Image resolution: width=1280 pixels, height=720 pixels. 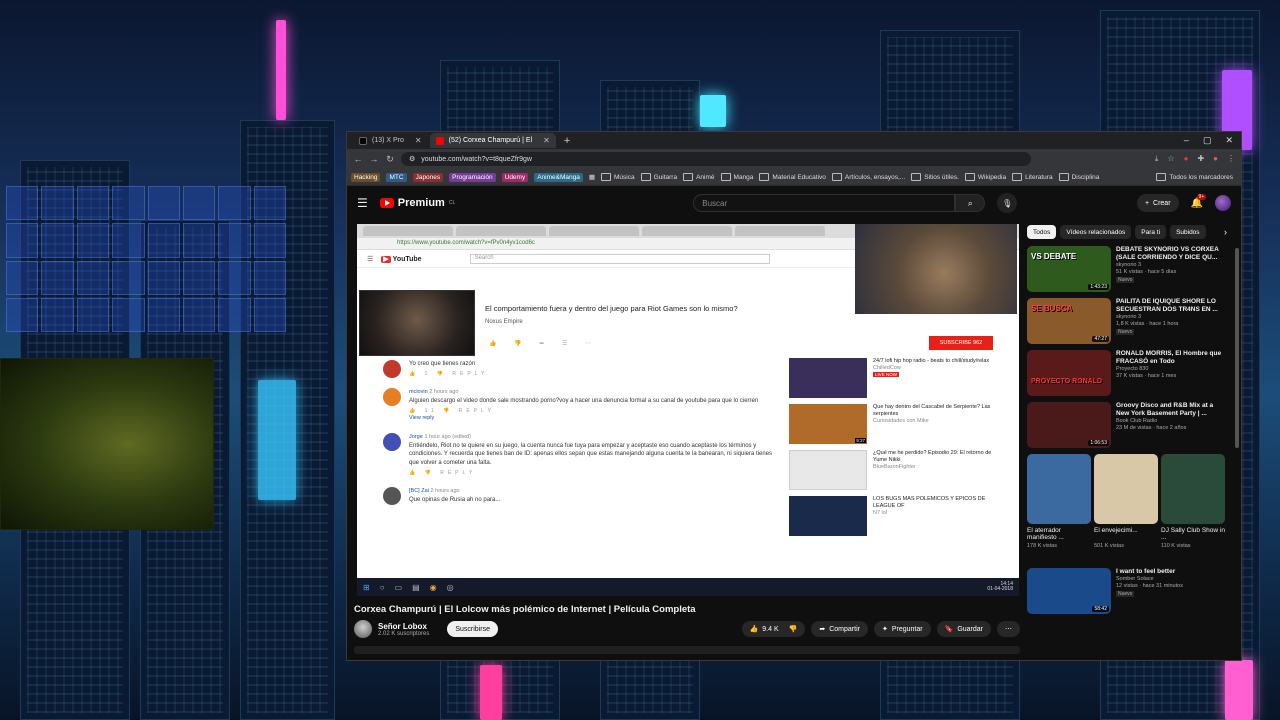 I want to click on extensions-puzzle-icon: ✚, so click(x=1200, y=159).